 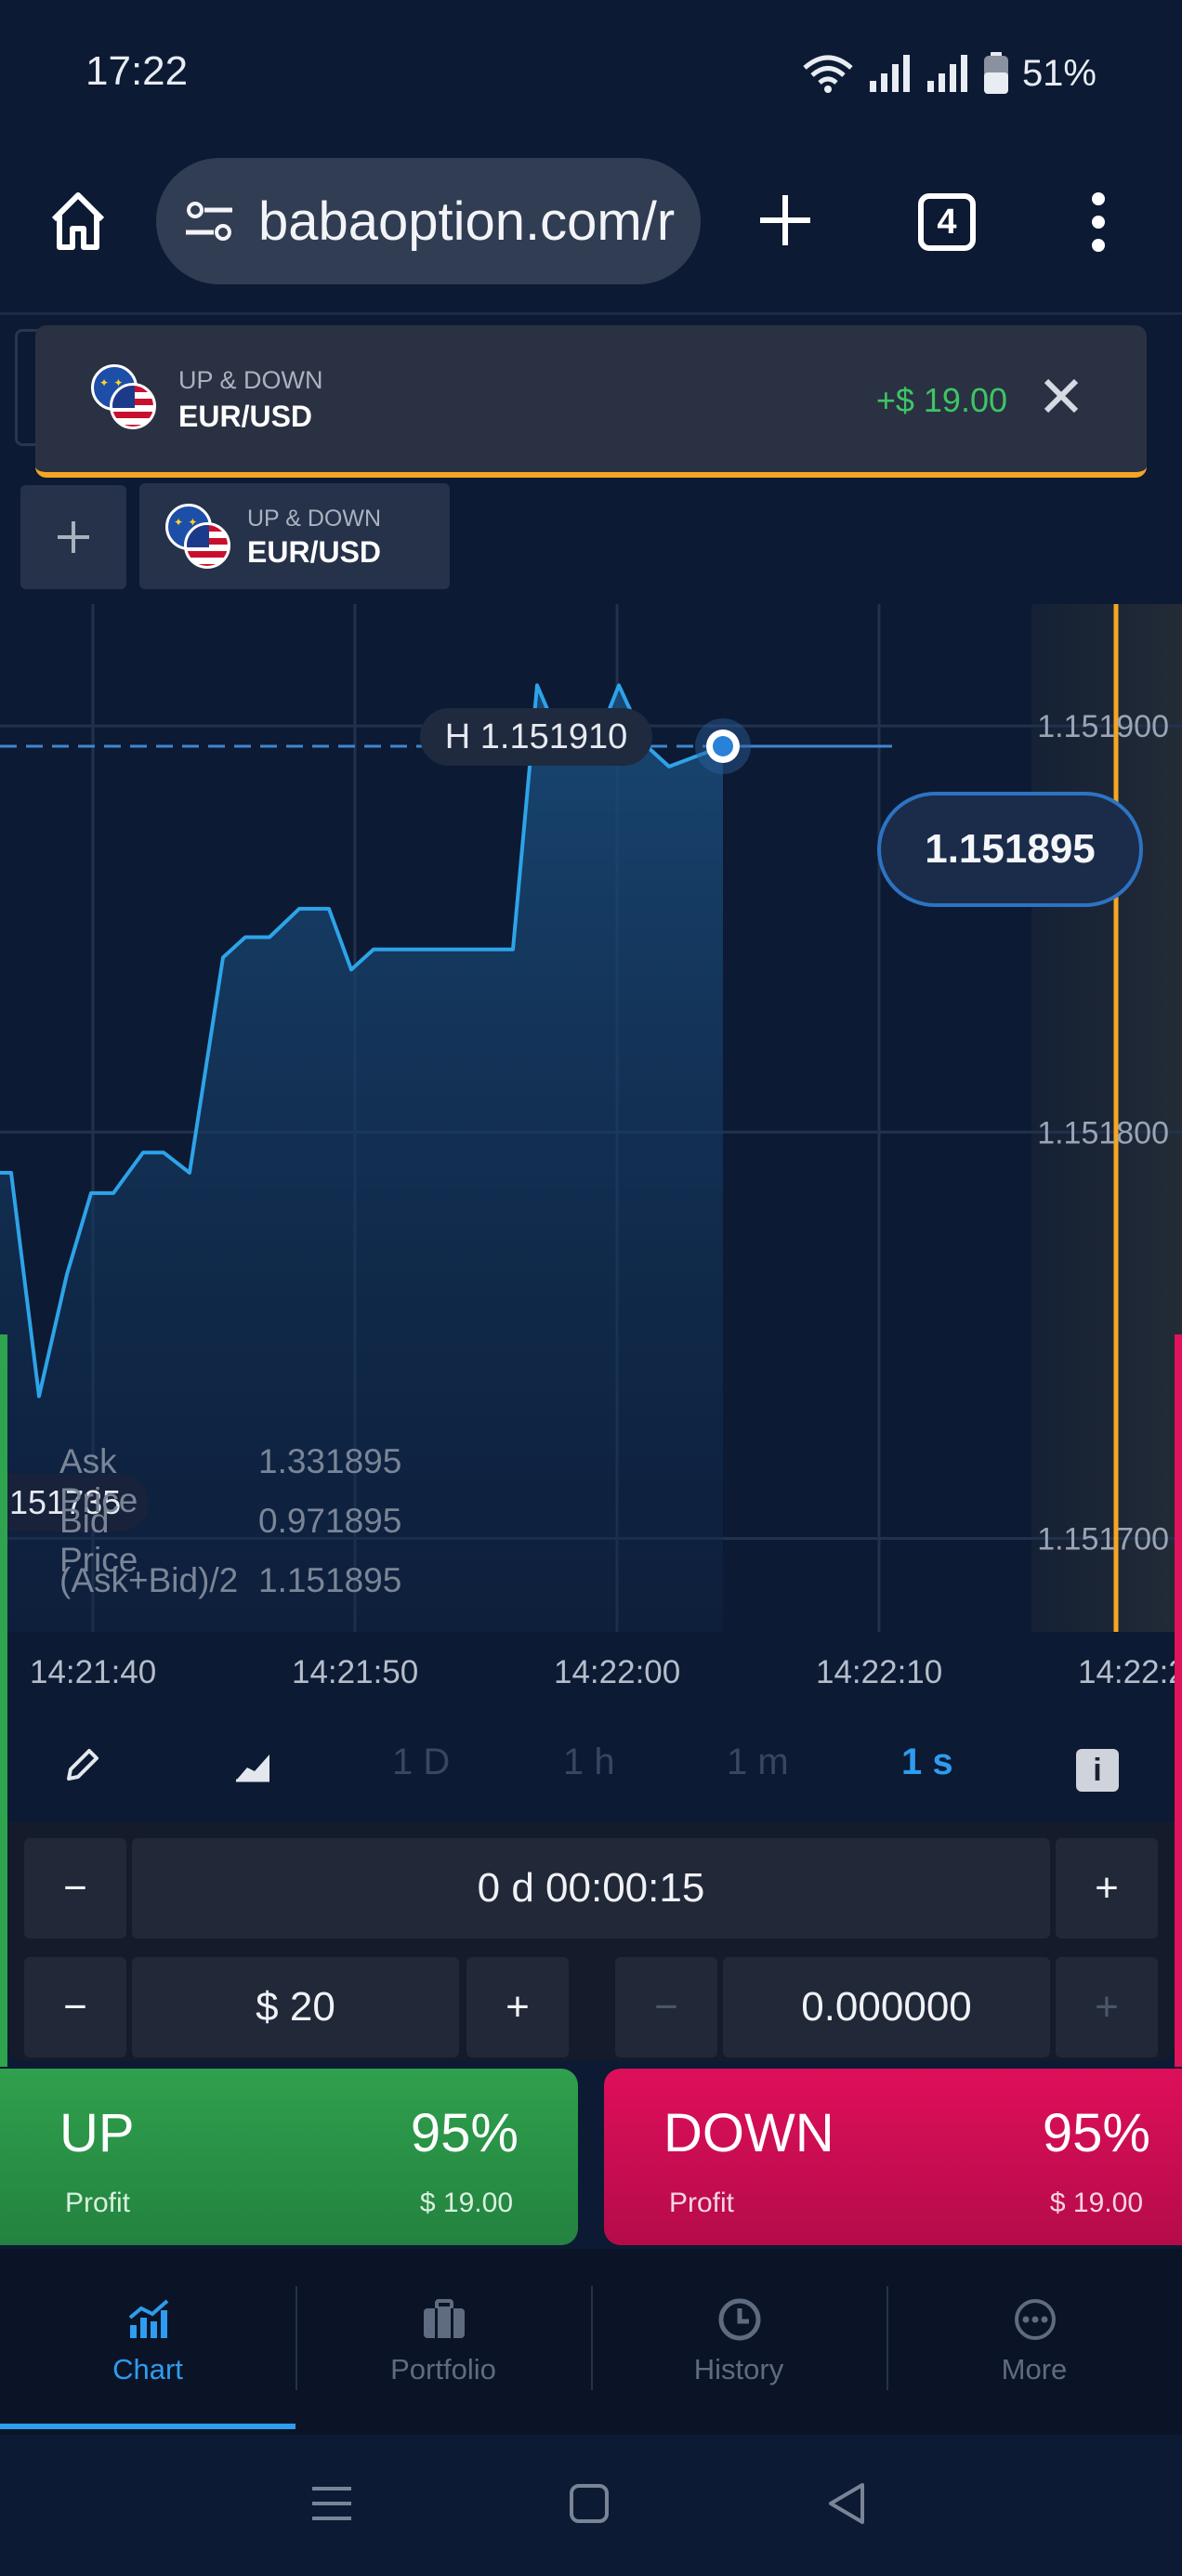 I want to click on battery-icon, so click(x=995, y=73).